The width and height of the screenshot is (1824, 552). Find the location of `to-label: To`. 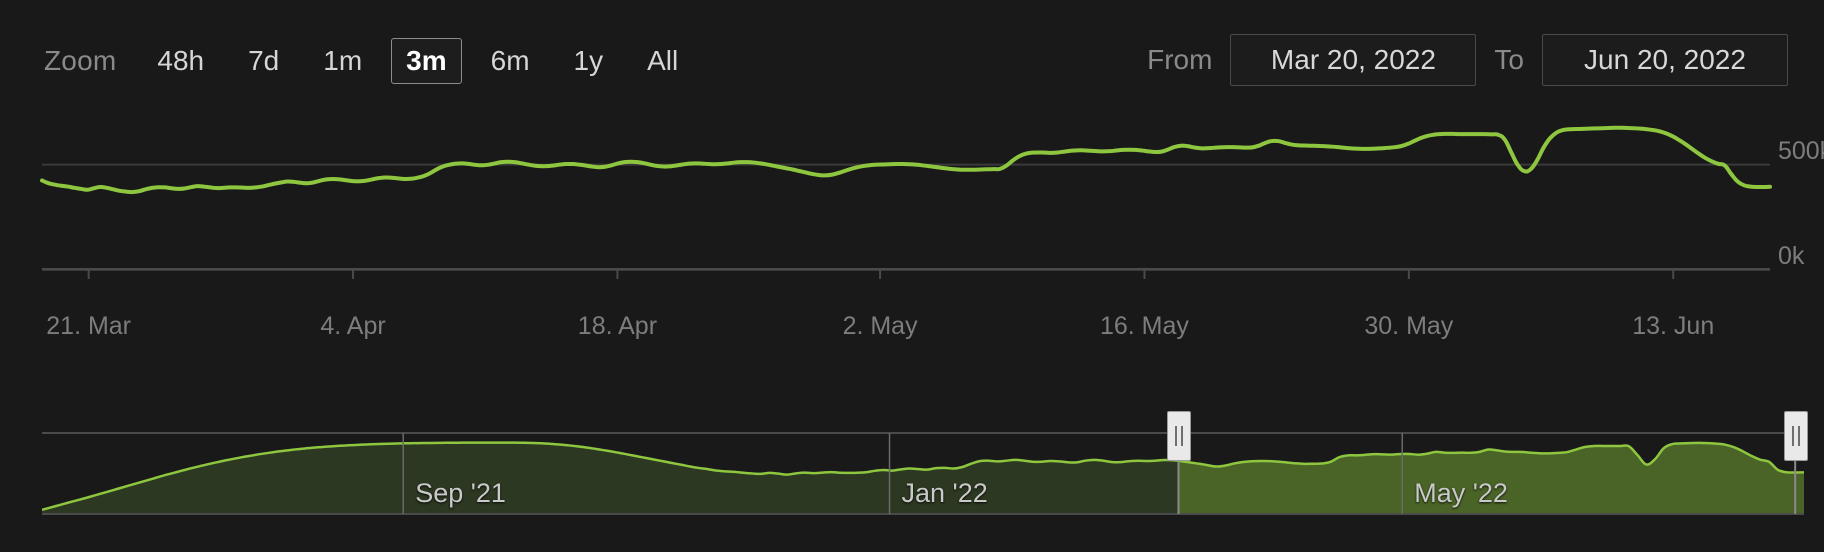

to-label: To is located at coordinates (1509, 59).